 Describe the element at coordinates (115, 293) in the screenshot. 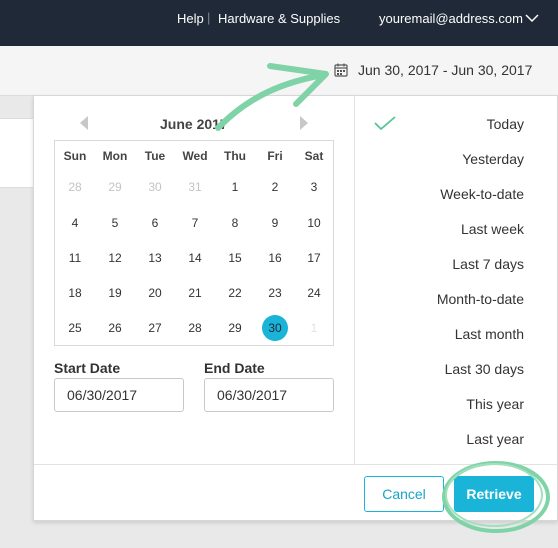

I see `calendar-day: 19` at that location.